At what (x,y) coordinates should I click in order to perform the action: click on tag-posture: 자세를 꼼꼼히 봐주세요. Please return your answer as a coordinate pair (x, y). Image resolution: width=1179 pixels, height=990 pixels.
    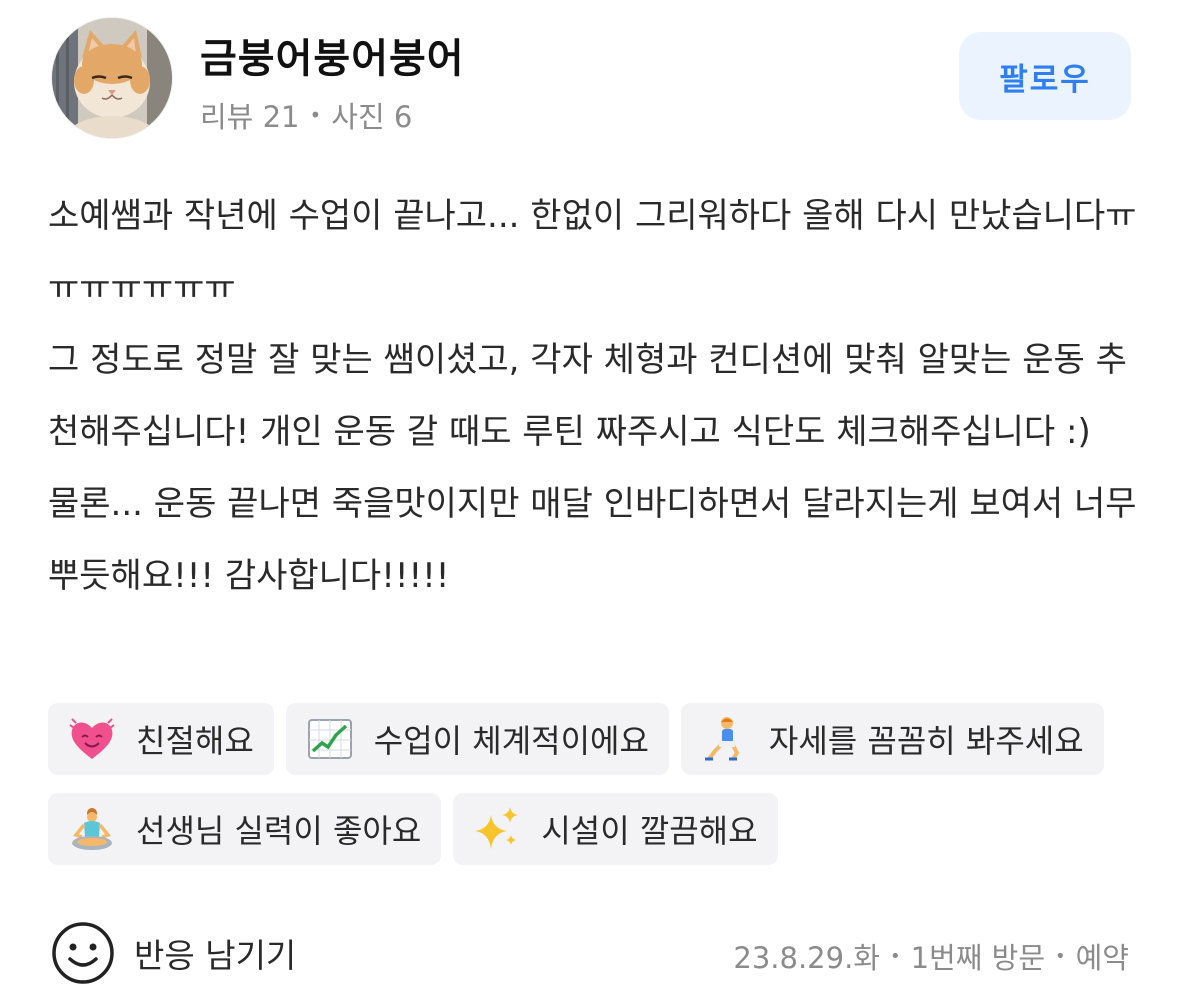
    Looking at the image, I should click on (892, 739).